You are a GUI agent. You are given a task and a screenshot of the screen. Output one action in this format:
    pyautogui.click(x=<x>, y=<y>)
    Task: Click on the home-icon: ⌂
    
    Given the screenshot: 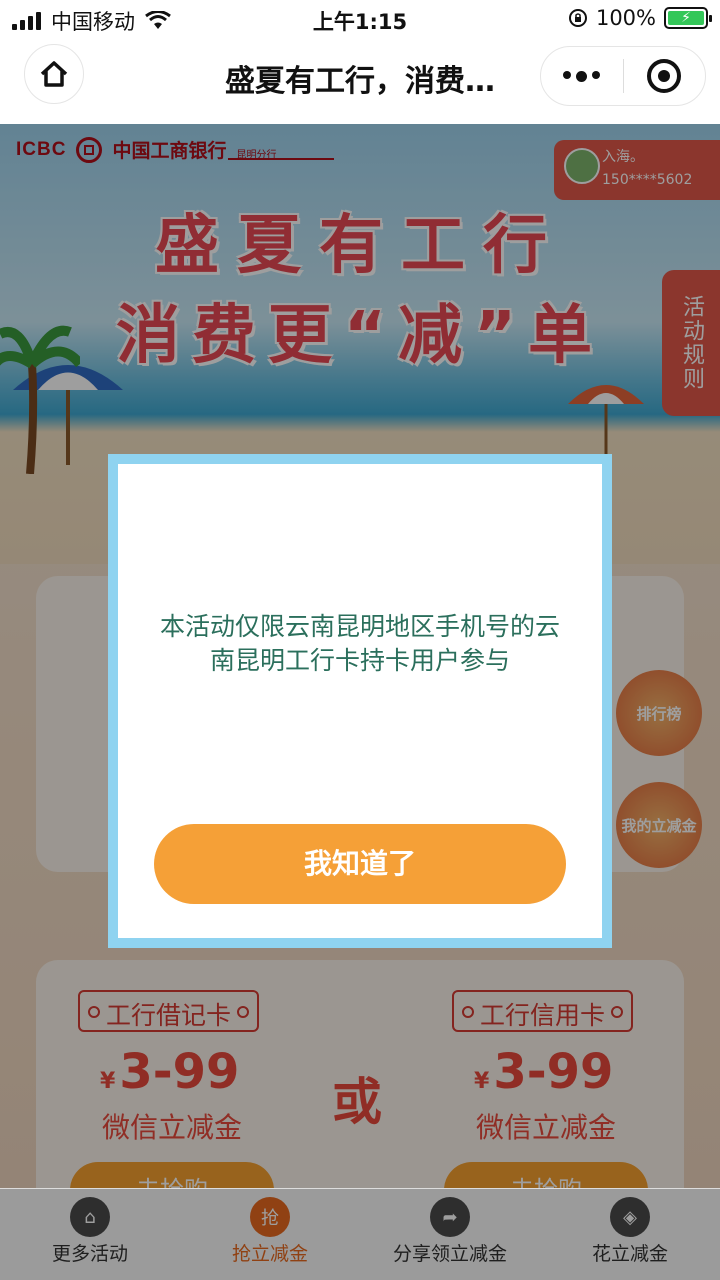 What is the action you would take?
    pyautogui.click(x=90, y=1217)
    